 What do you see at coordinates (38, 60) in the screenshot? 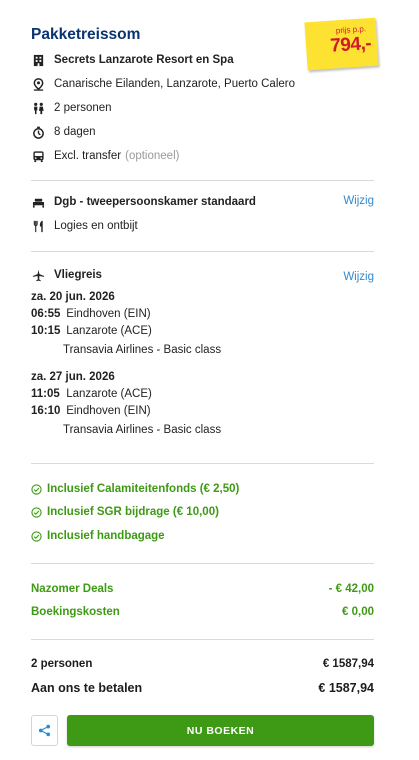
I see `building-icon` at bounding box center [38, 60].